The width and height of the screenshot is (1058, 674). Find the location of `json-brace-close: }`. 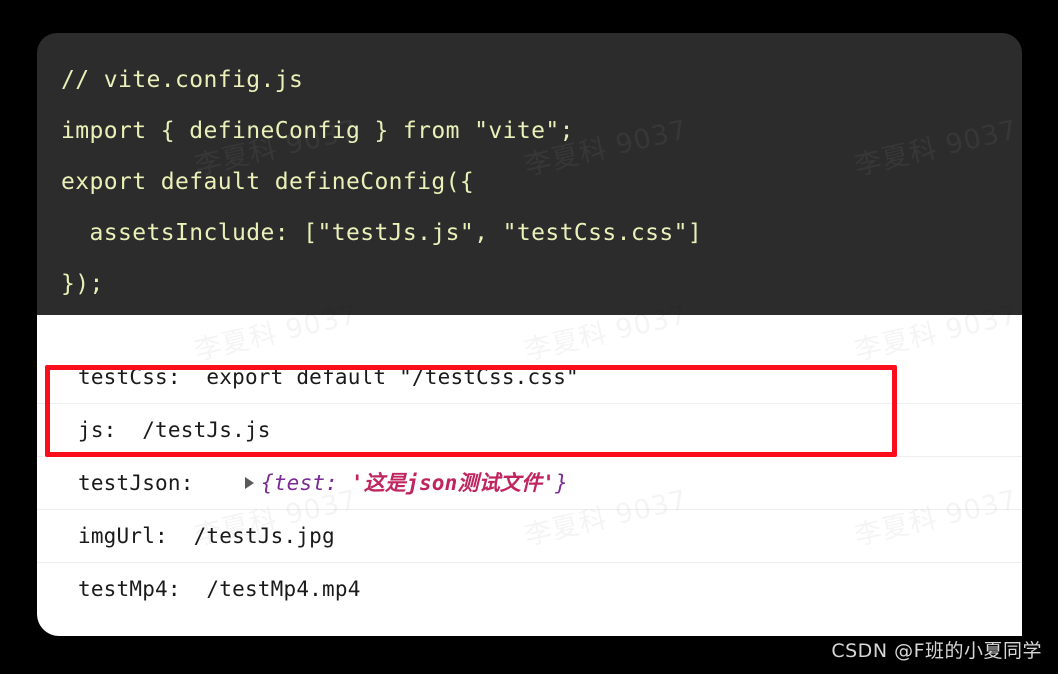

json-brace-close: } is located at coordinates (561, 483).